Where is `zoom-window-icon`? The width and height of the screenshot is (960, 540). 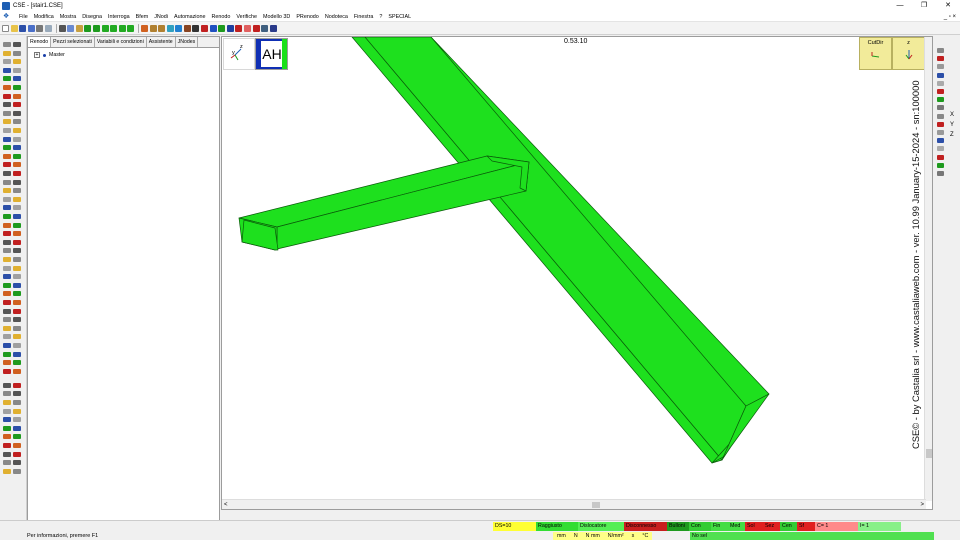
zoom-window-icon is located at coordinates (144, 28).